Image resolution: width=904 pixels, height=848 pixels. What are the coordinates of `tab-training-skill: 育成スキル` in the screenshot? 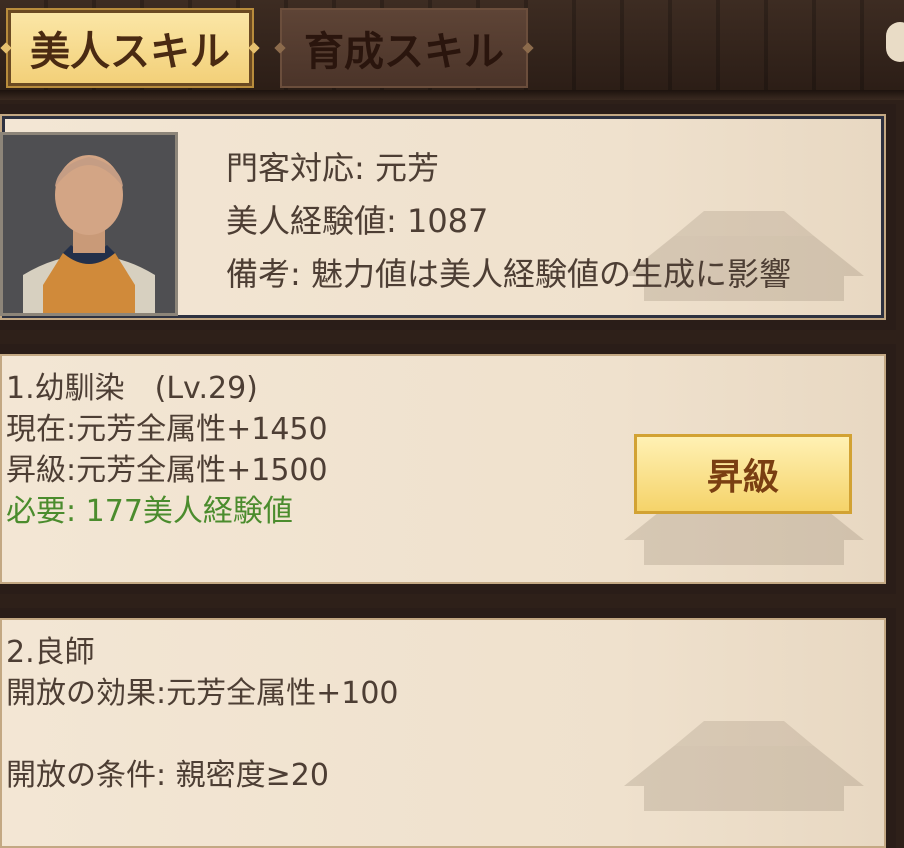 It's located at (404, 48).